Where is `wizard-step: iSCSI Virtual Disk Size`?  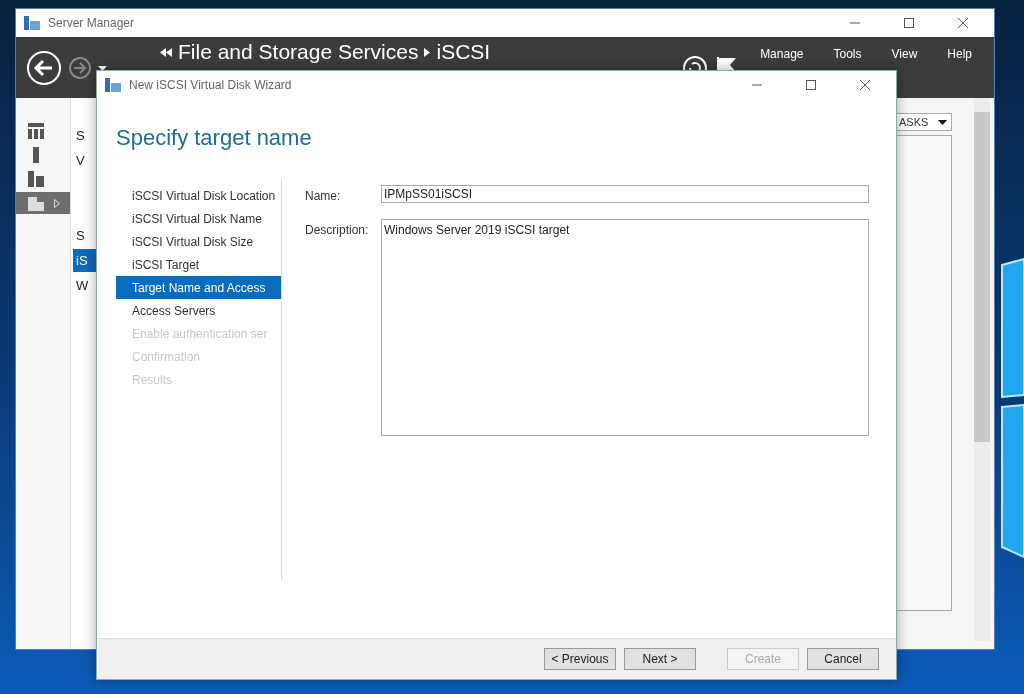
wizard-step: iSCSI Virtual Disk Size is located at coordinates (198, 241).